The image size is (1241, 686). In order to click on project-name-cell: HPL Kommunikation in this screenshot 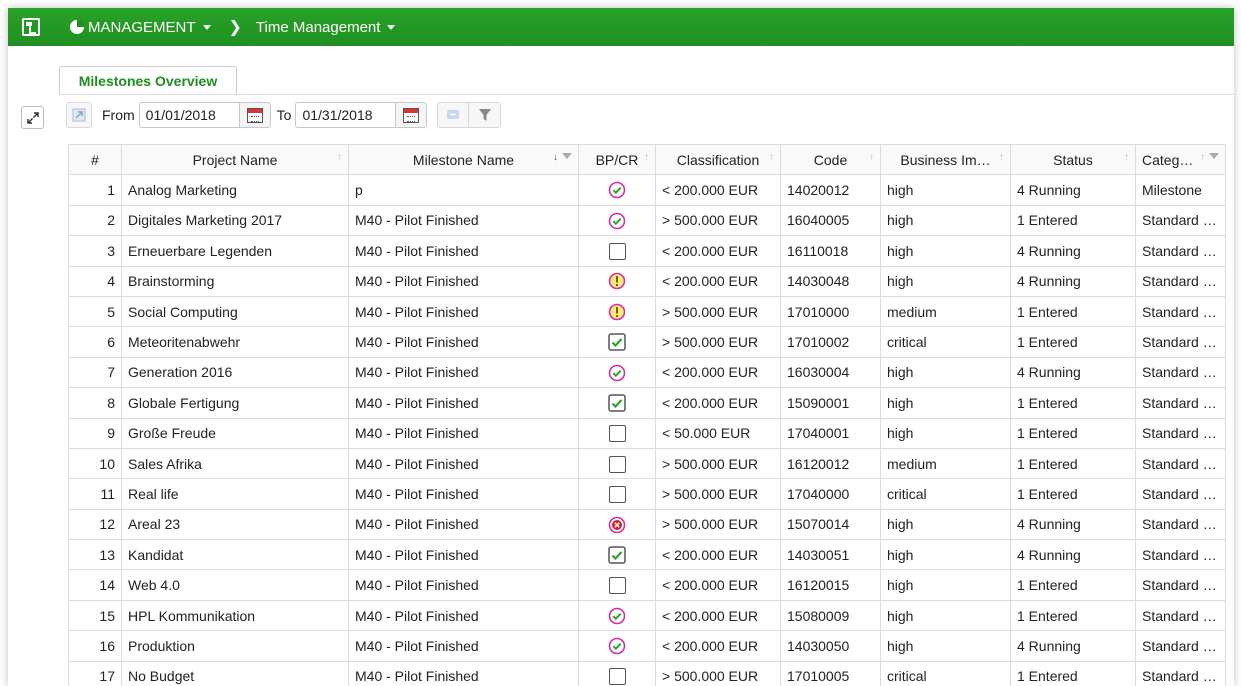, I will do `click(235, 615)`.